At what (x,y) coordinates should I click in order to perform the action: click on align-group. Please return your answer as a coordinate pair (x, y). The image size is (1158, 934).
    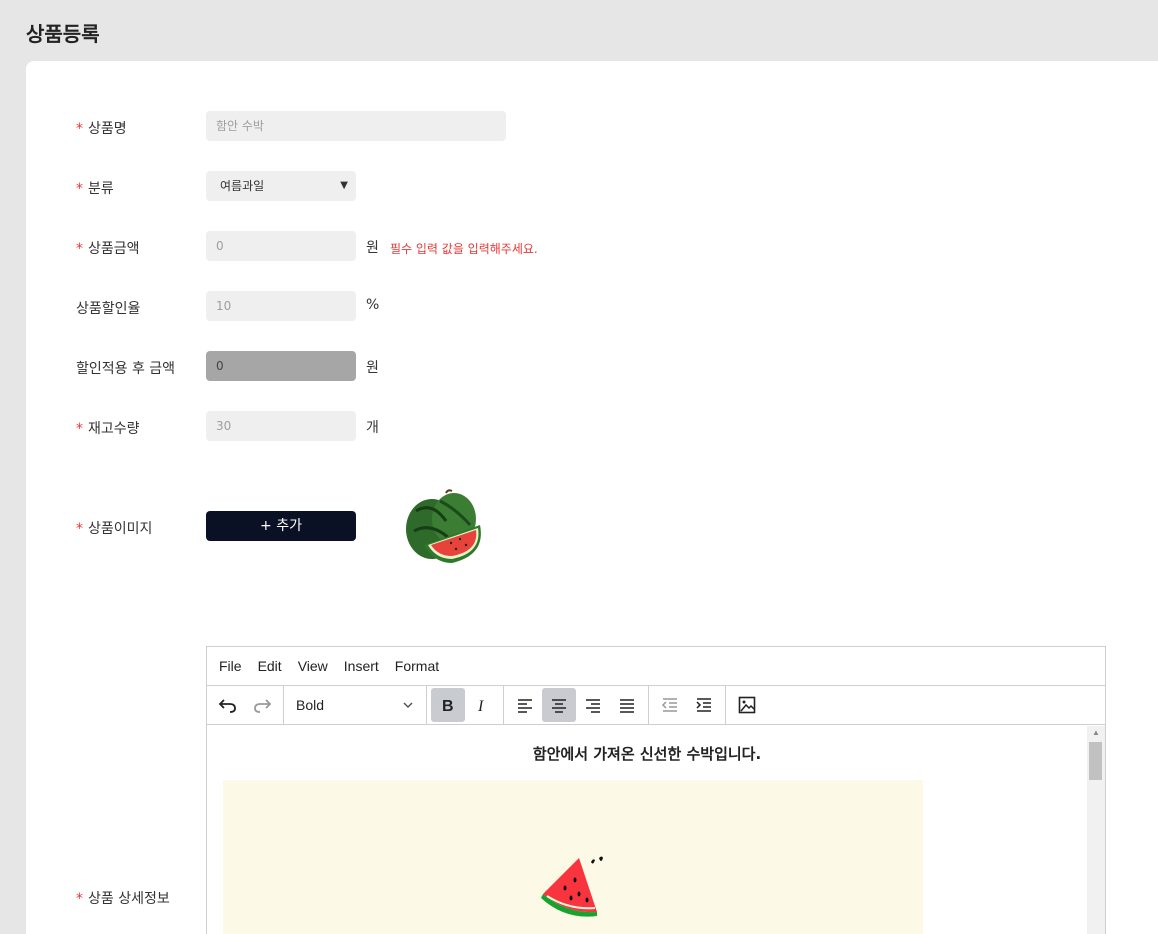
    Looking at the image, I should click on (576, 705).